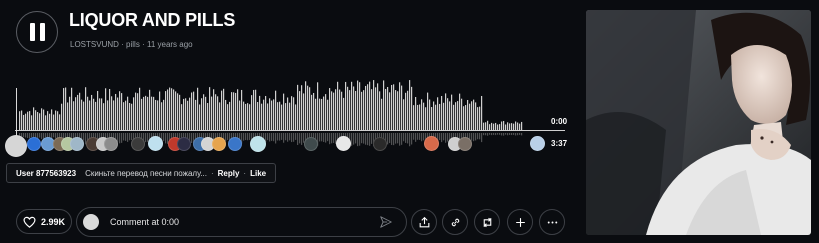  Describe the element at coordinates (91, 222) in the screenshot. I see `user-avatar` at that location.